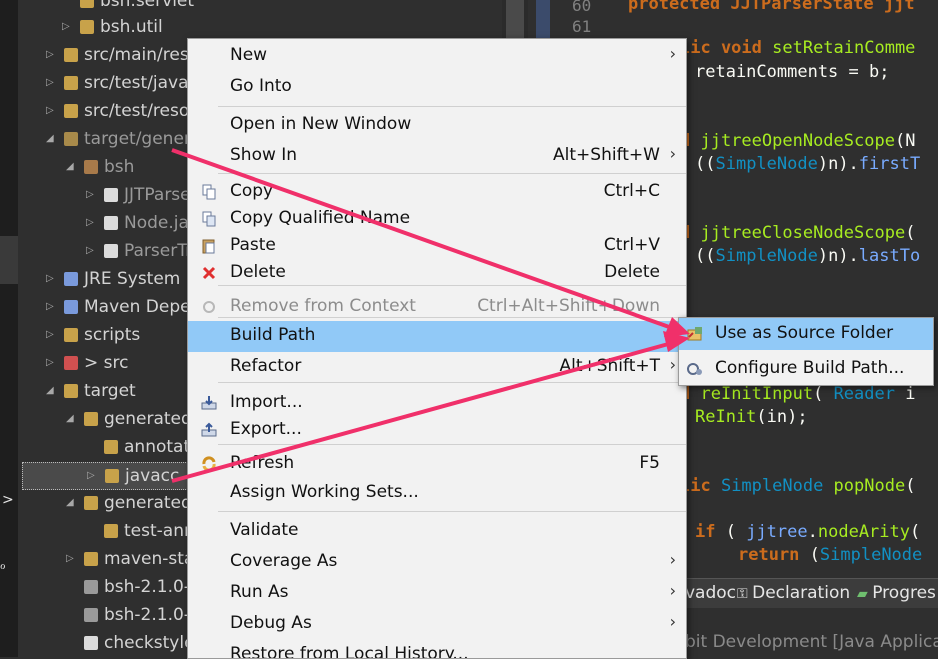 This screenshot has width=938, height=659. Describe the element at coordinates (437, 593) in the screenshot. I see `menu-item-run-as: Run As ›` at that location.